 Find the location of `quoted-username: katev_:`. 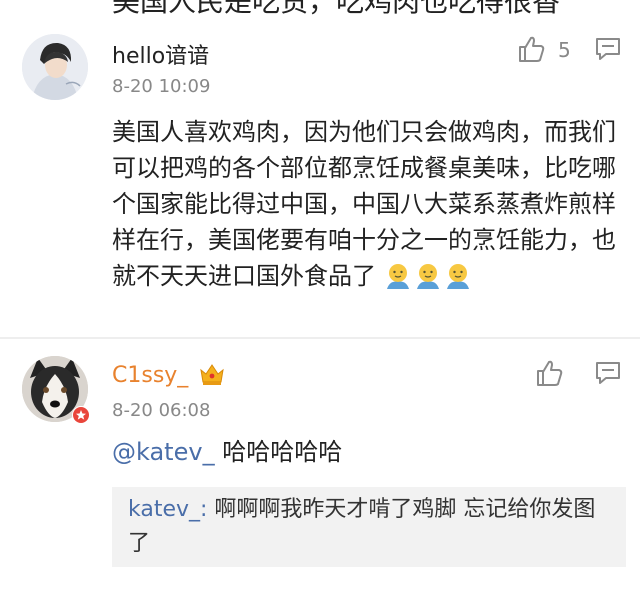

quoted-username: katev_: is located at coordinates (167, 509).